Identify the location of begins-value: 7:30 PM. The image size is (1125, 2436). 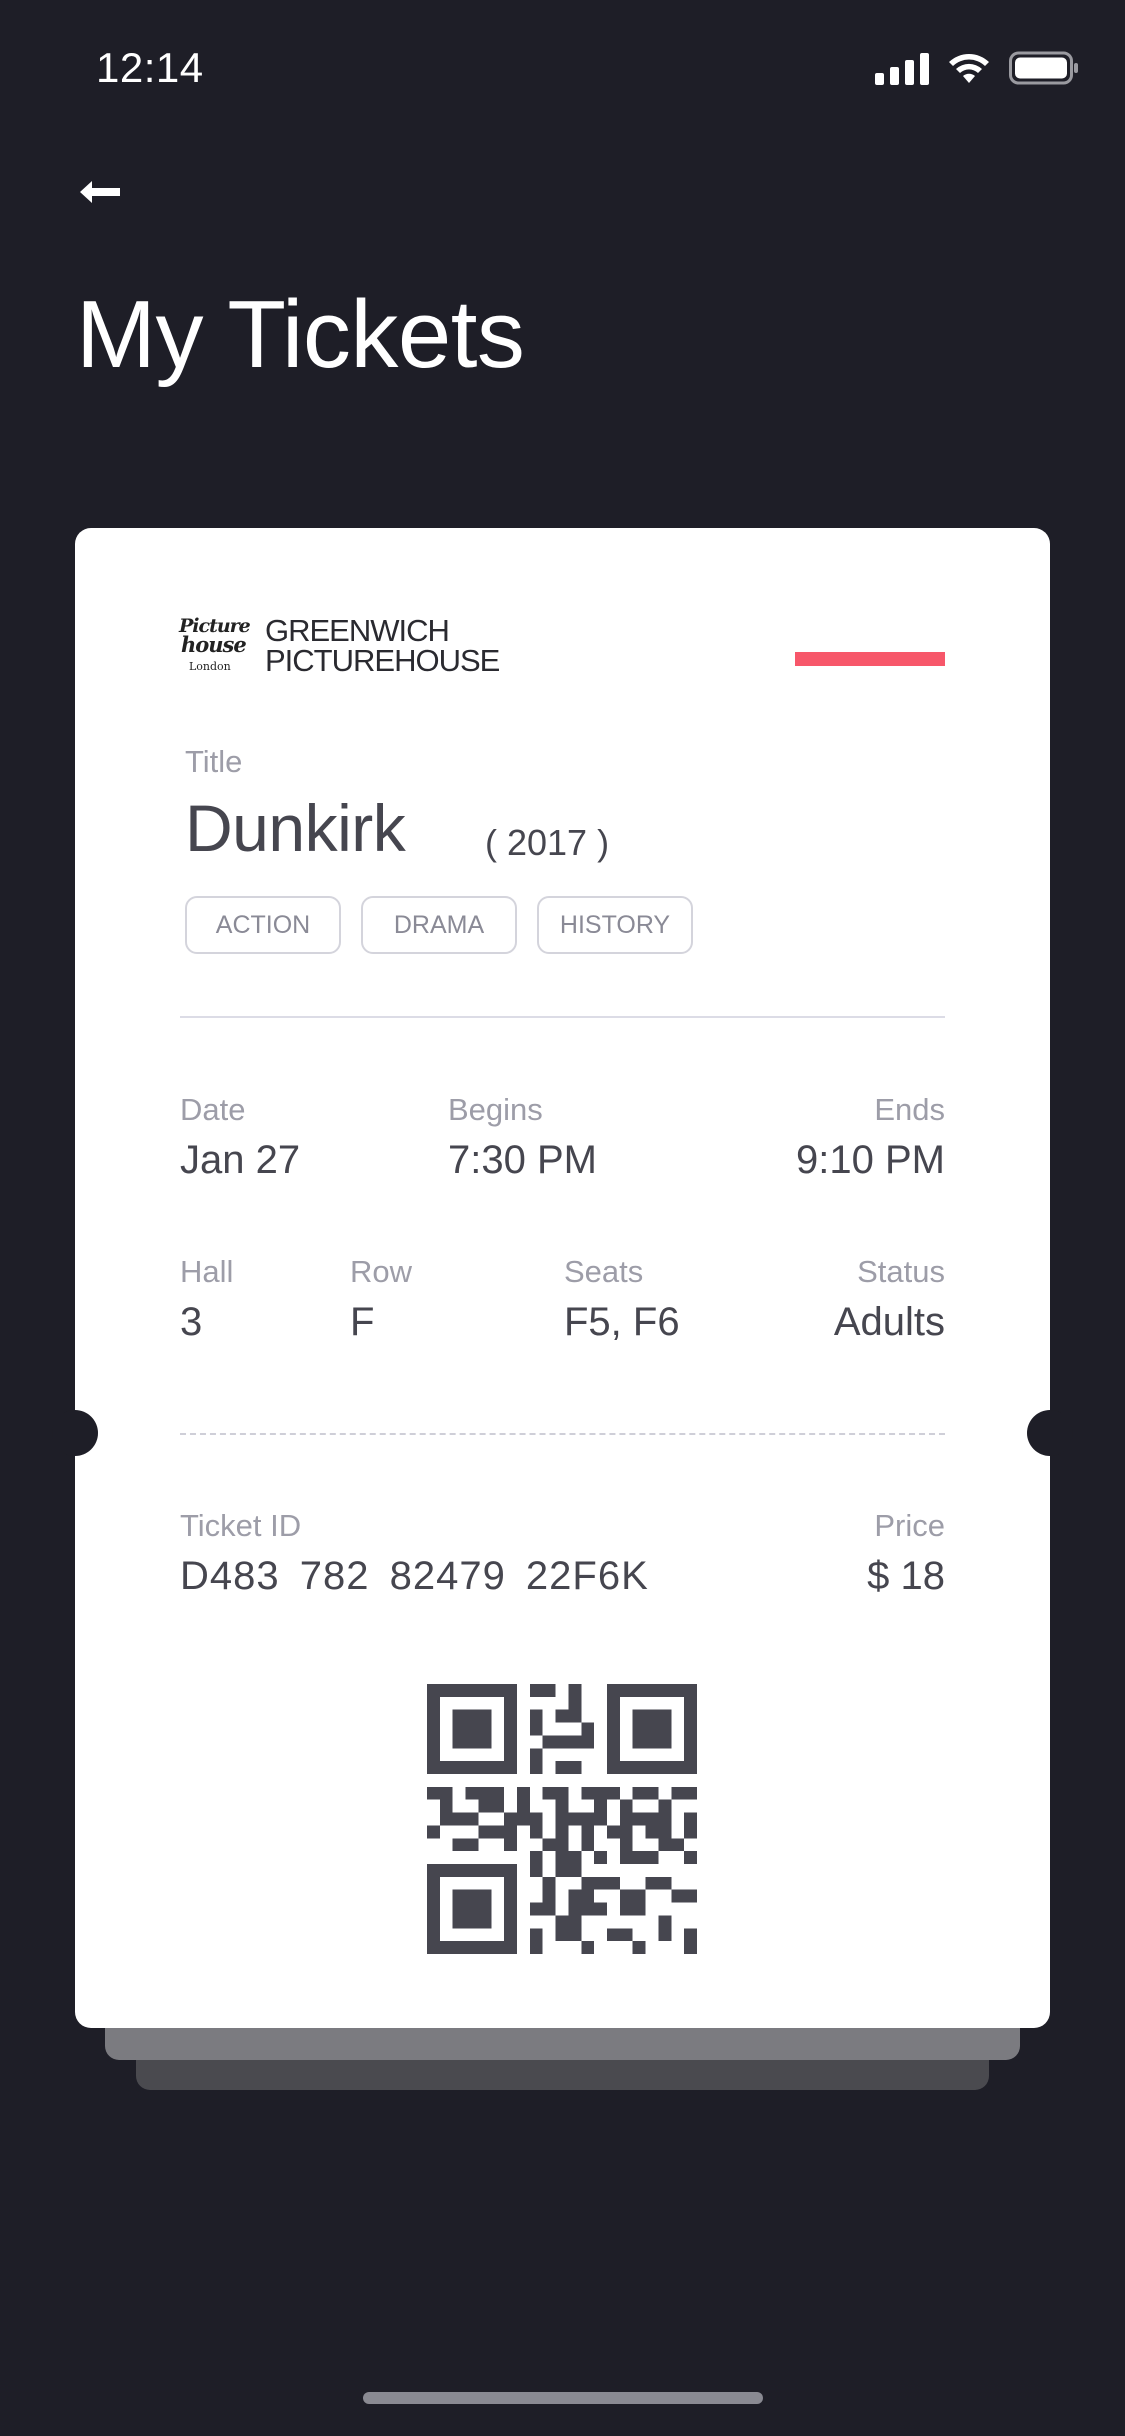
(522, 1160).